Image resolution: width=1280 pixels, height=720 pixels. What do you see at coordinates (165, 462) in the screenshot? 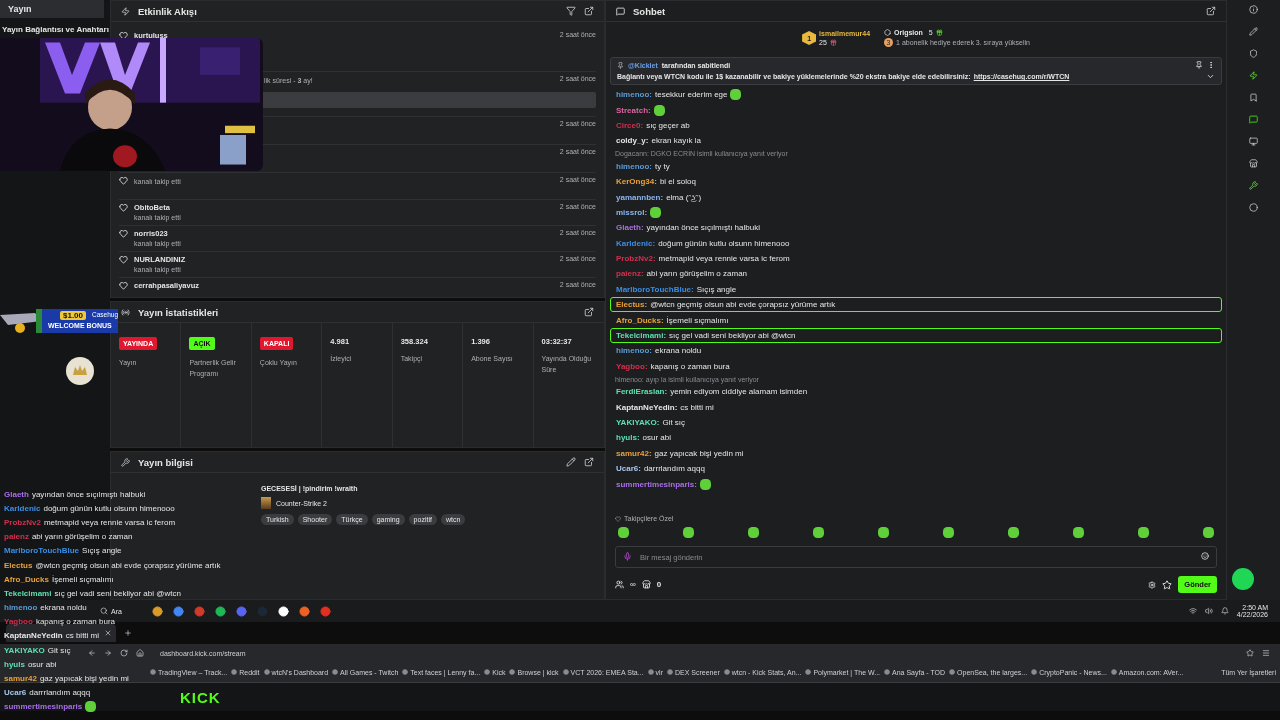
I see `panel-title: Yayın bilgisi` at bounding box center [165, 462].